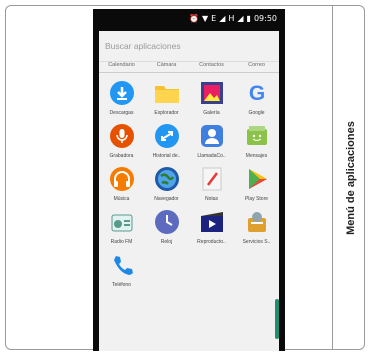 This screenshot has height=357, width=372. I want to click on signal-icon-2: ◢, so click(240, 18).